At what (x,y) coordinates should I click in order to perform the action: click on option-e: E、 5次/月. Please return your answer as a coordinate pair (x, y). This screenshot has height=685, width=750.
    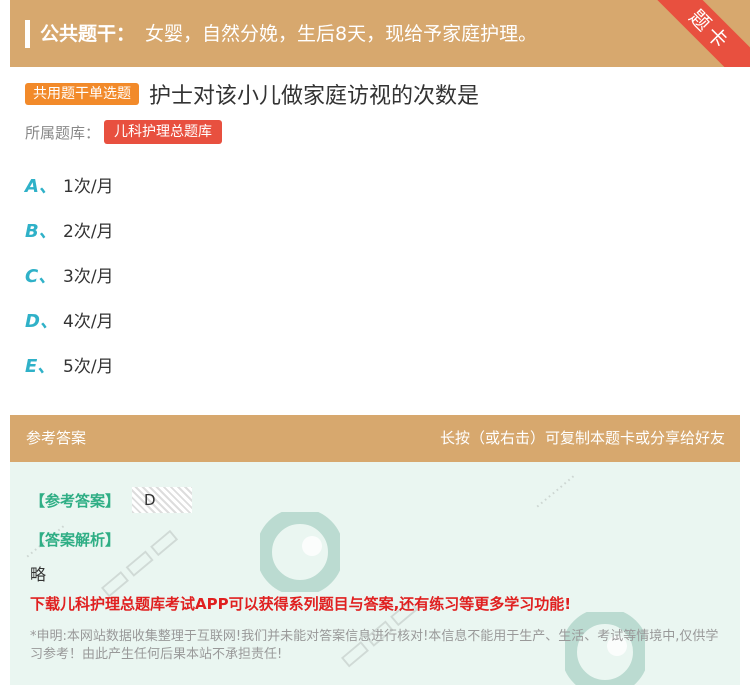
    Looking at the image, I should click on (69, 377).